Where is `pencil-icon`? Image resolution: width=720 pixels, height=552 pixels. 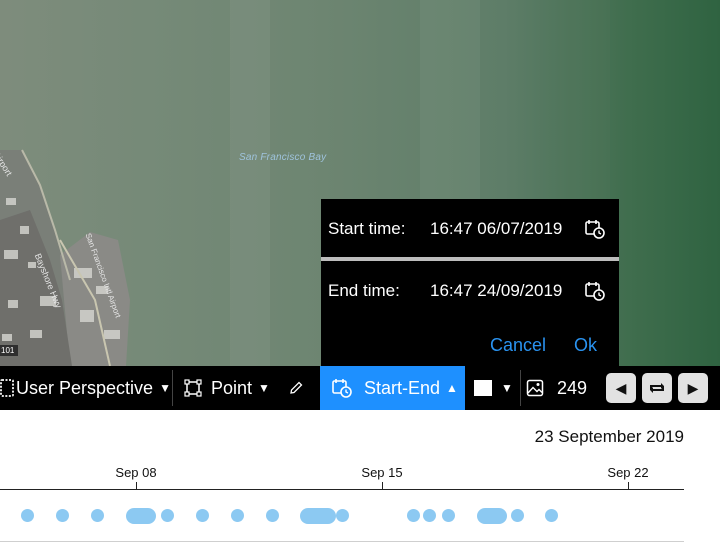
pencil-icon is located at coordinates (296, 387).